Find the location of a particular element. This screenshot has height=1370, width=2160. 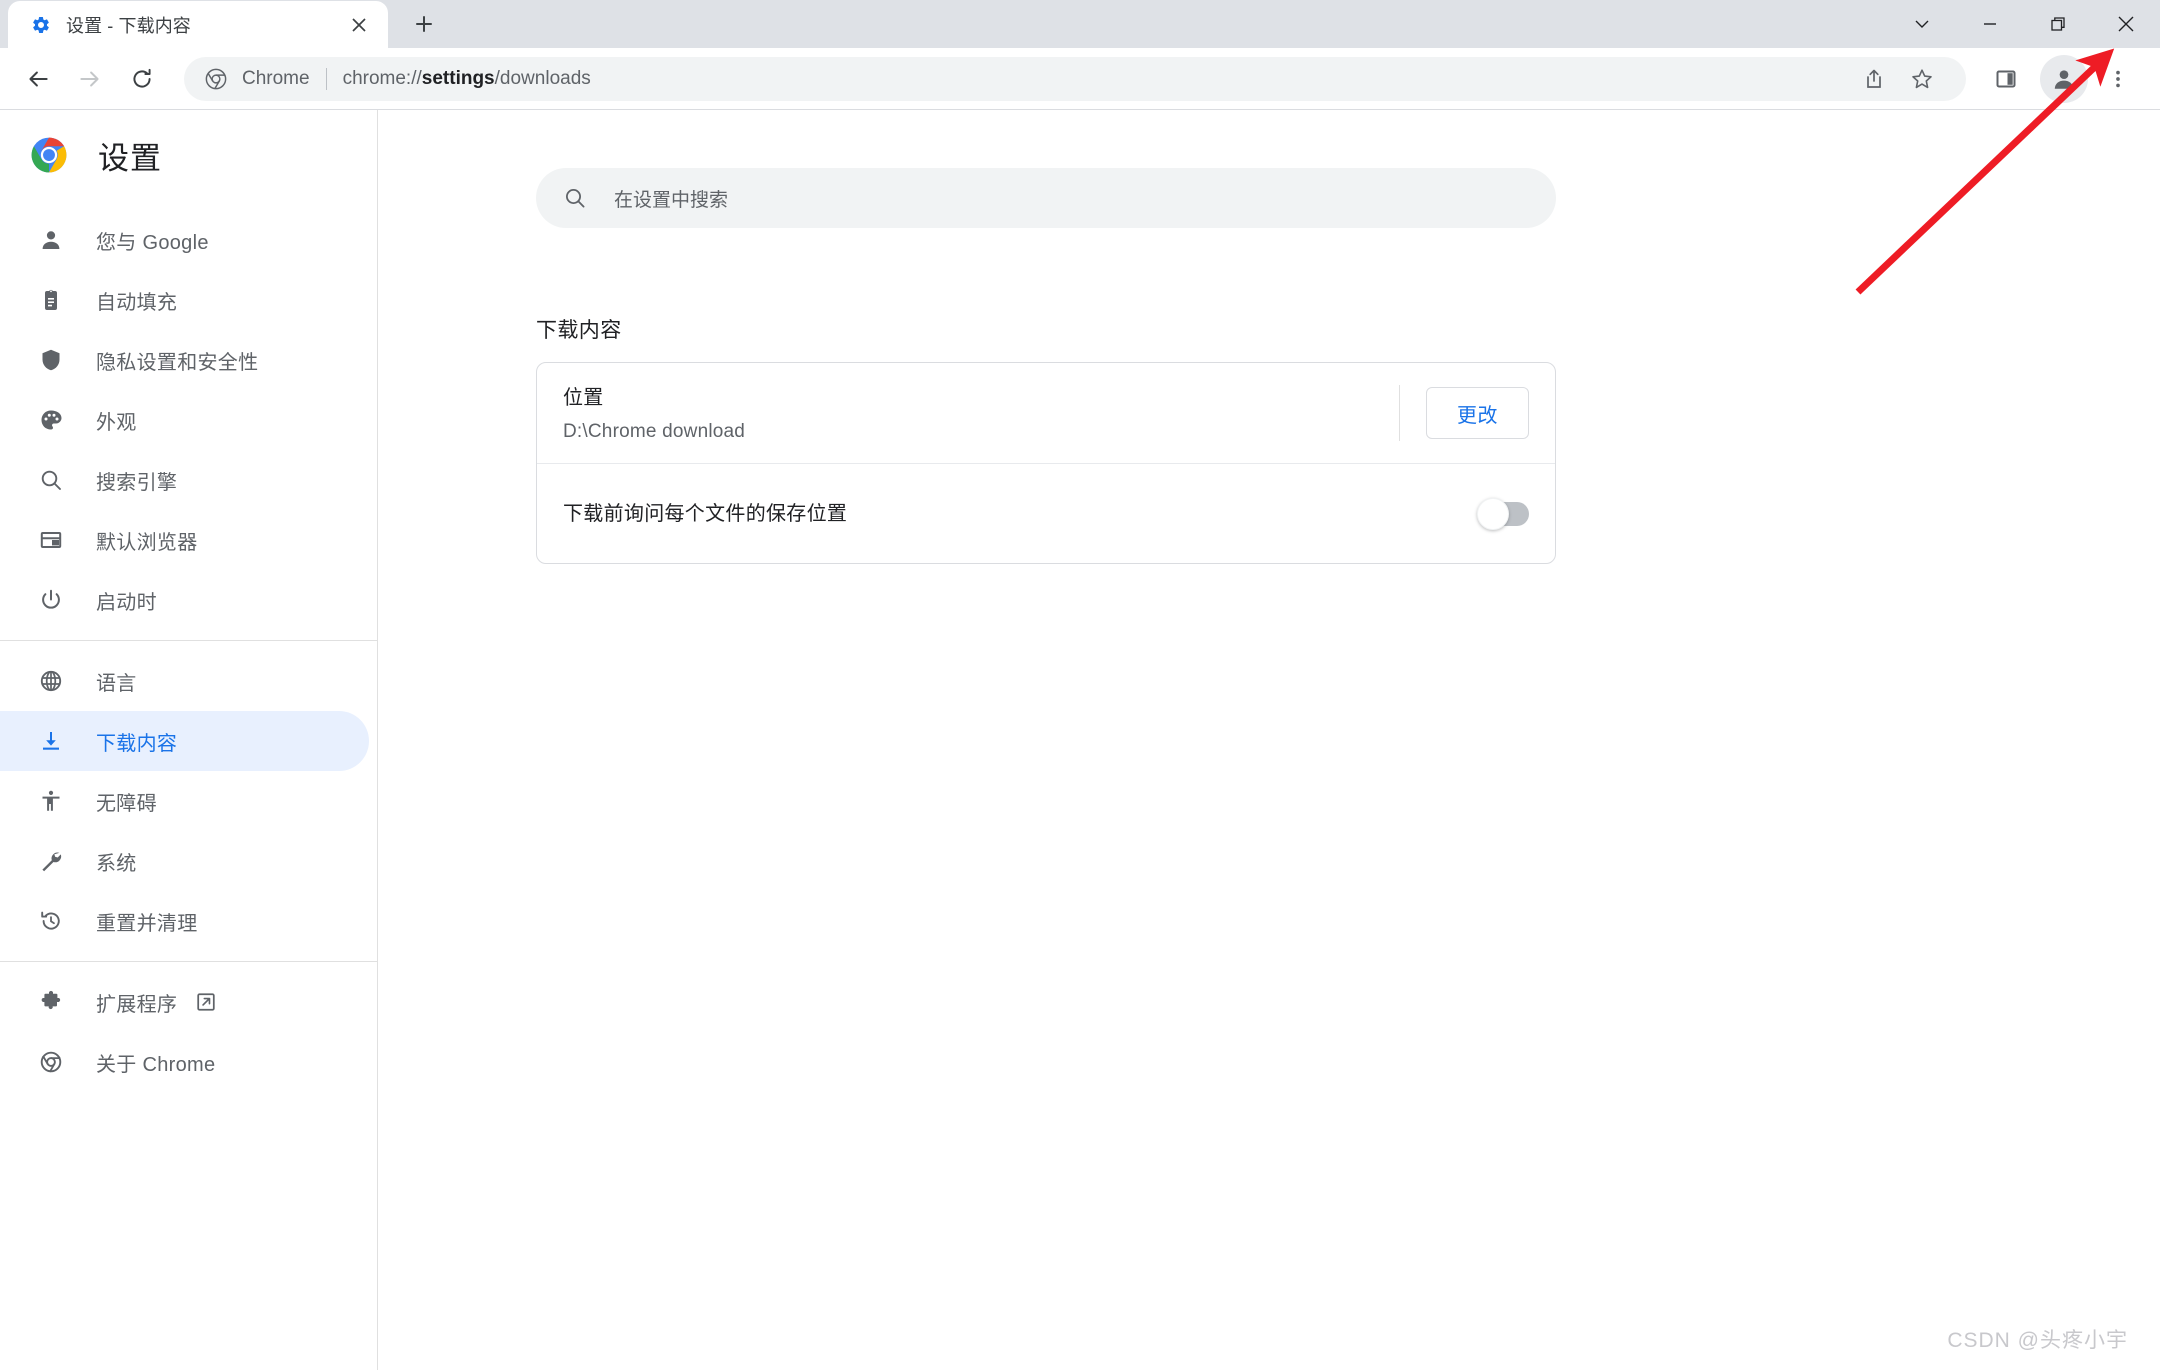

download-location-row: 位置 D:\Chrome download 更改 is located at coordinates (1046, 413).